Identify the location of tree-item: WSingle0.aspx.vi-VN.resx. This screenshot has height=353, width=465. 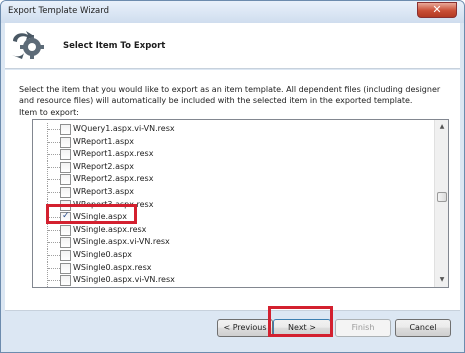
(233, 280).